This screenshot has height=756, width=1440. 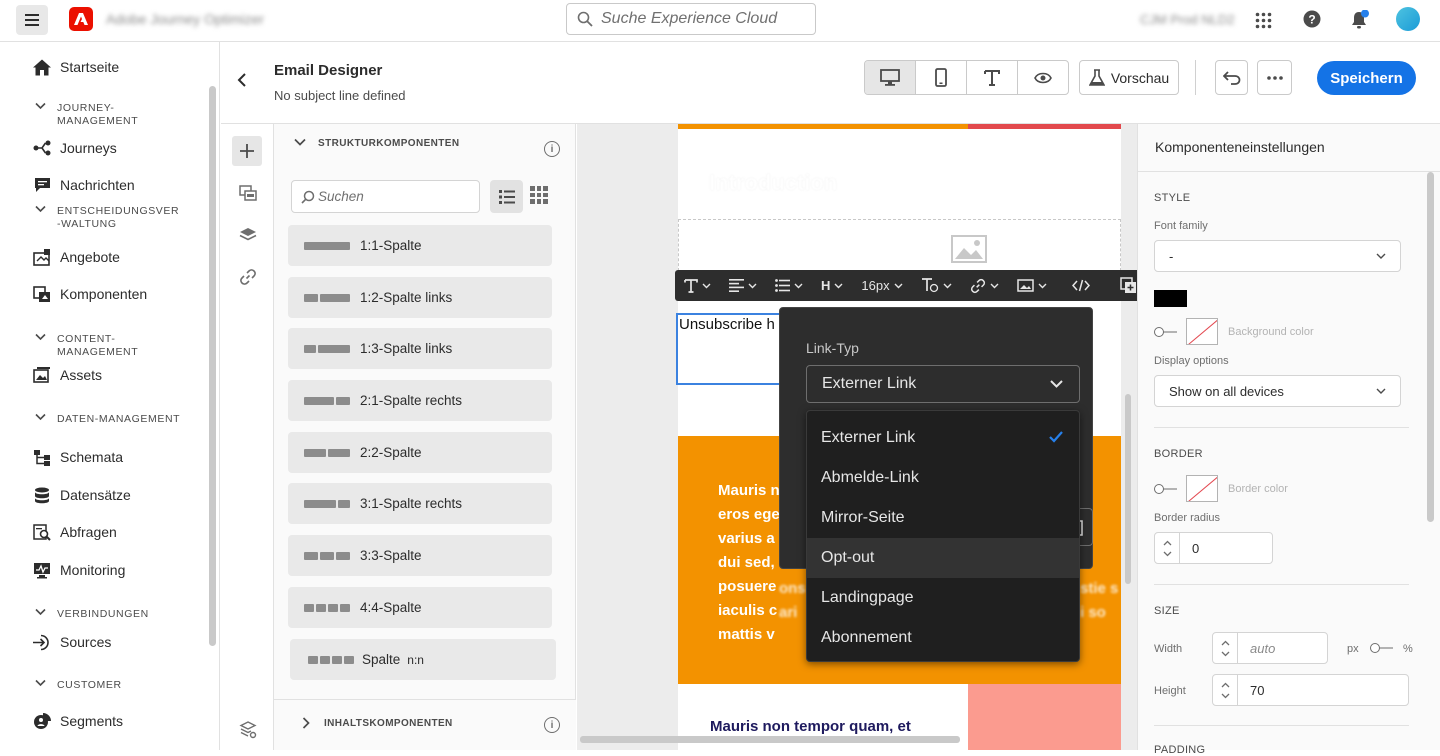 What do you see at coordinates (212, 366) in the screenshot?
I see `nav-scrollbar` at bounding box center [212, 366].